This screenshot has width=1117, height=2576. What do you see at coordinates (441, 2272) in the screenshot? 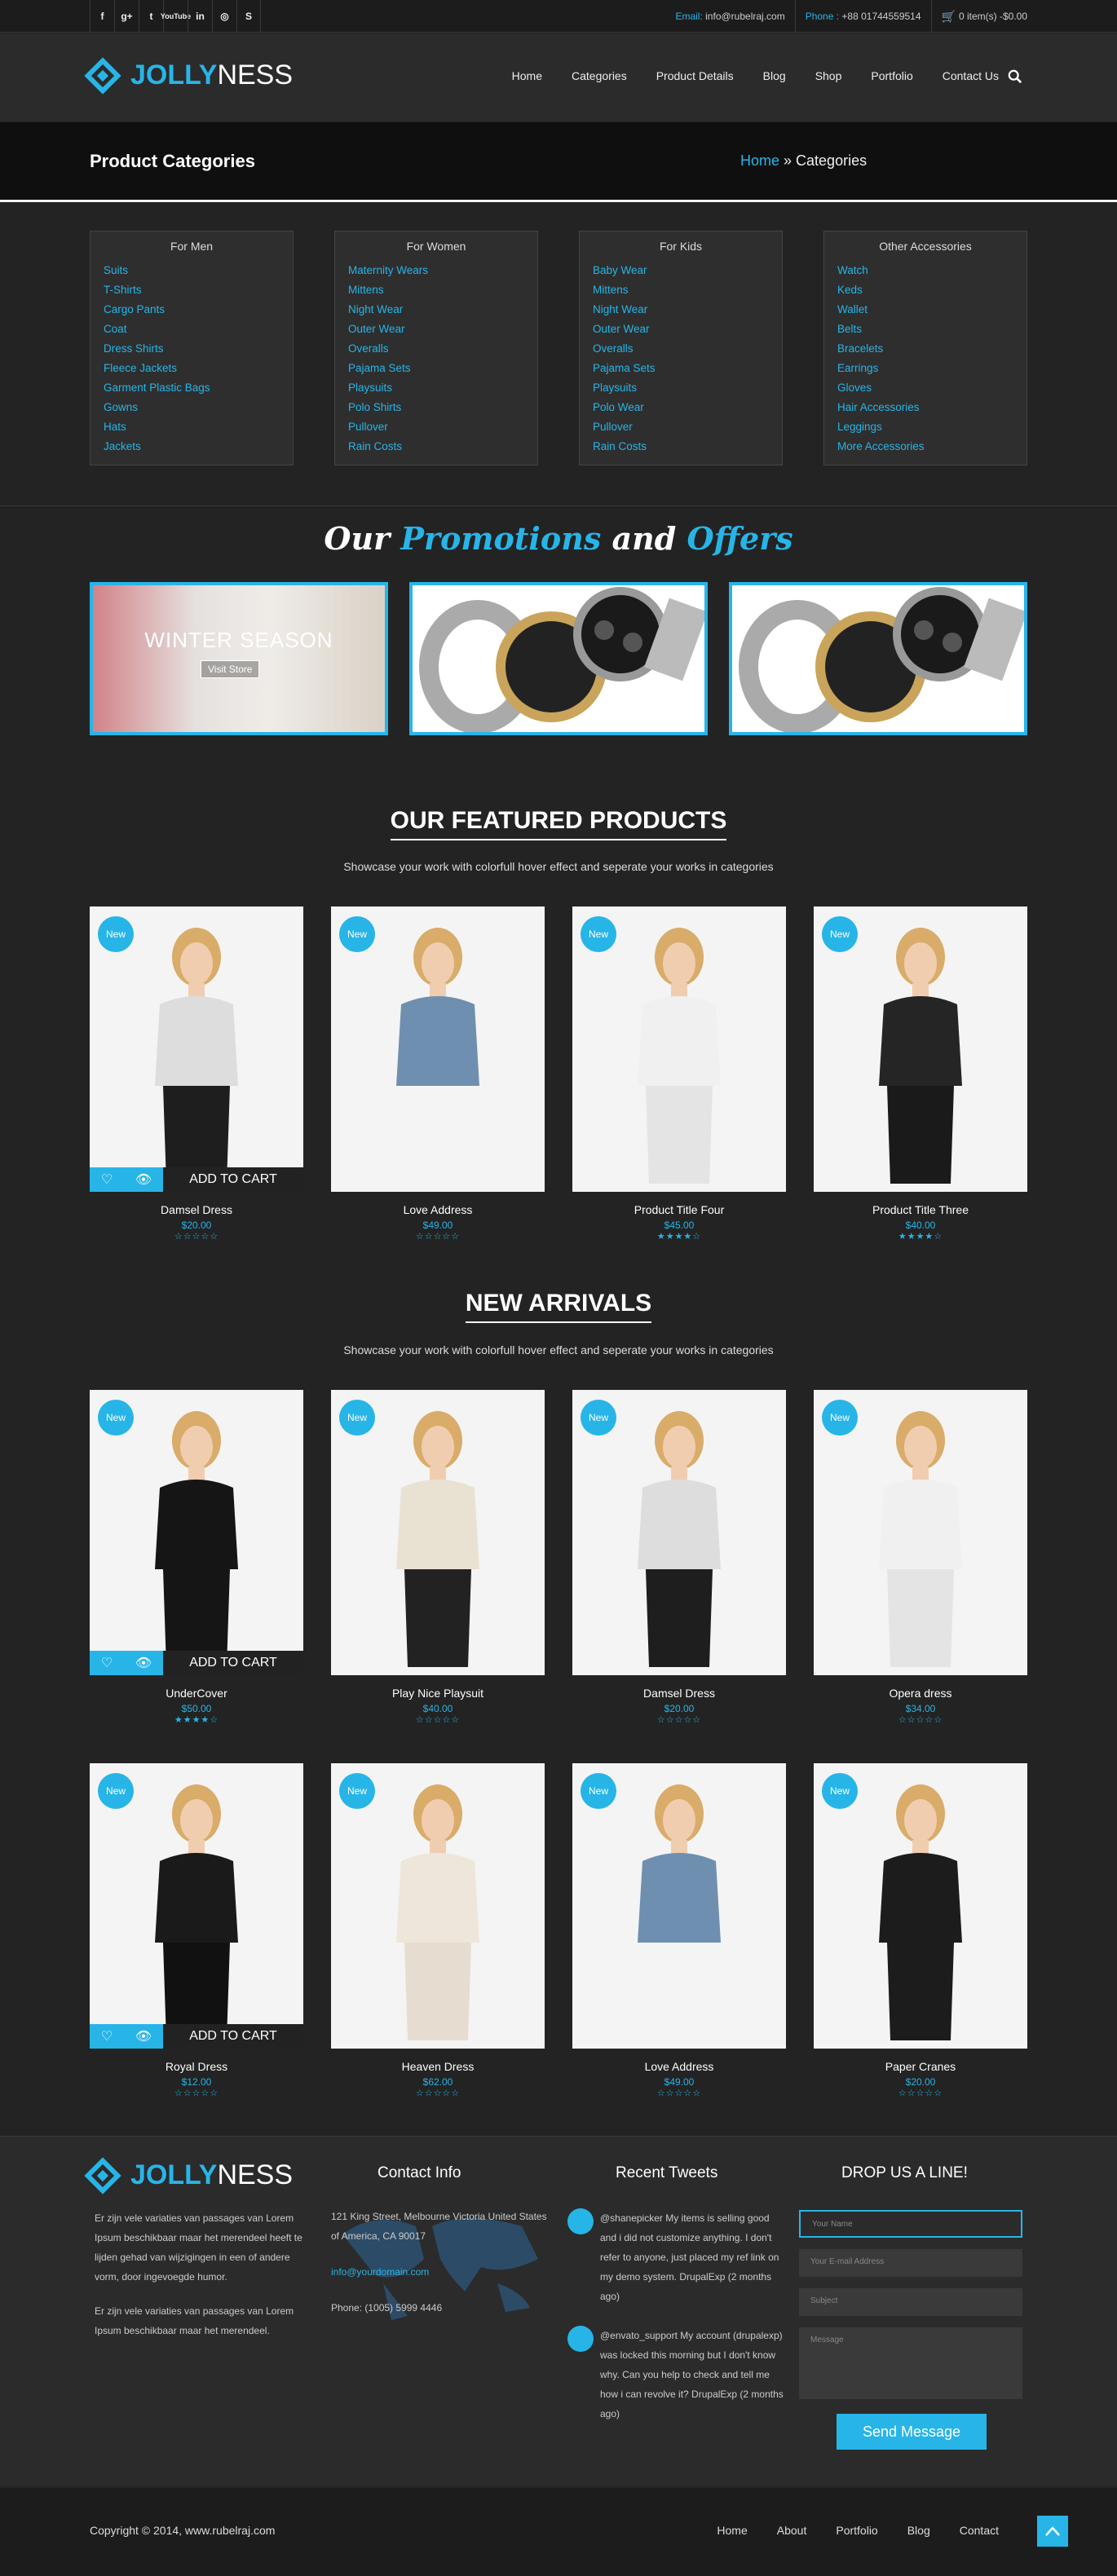
I see `footer-email: info@yourdomain.com` at bounding box center [441, 2272].